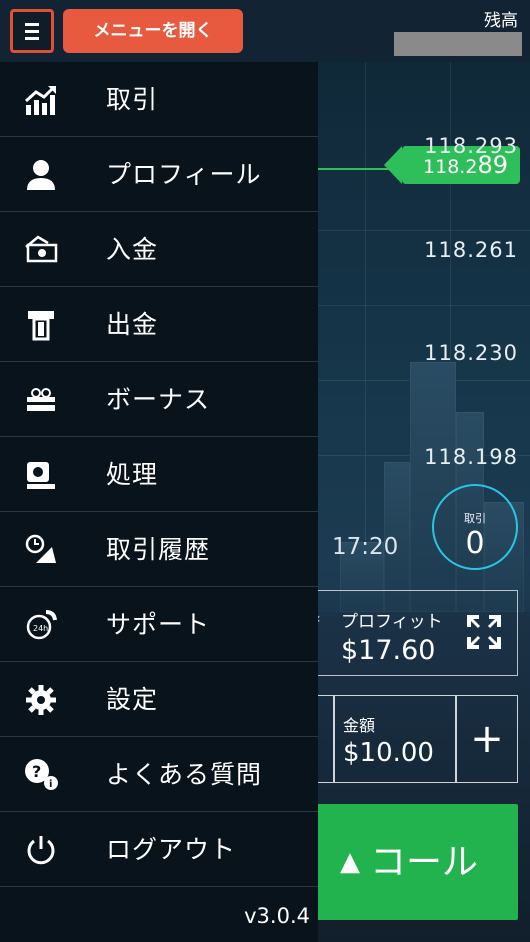 This screenshot has height=942, width=530. I want to click on deposit-icon, so click(41, 249).